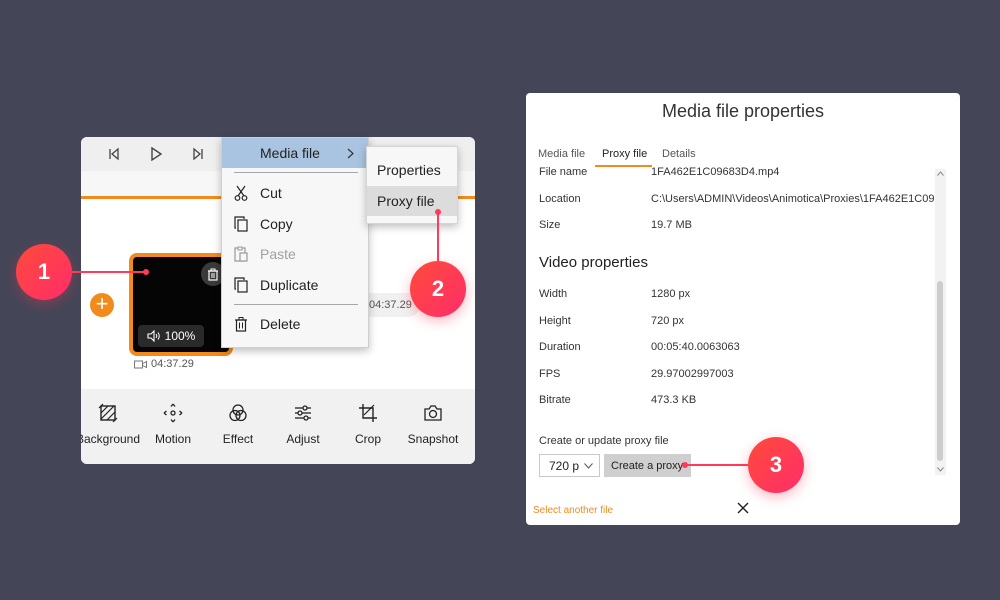 The image size is (1000, 600). I want to click on play-icon, so click(157, 154).